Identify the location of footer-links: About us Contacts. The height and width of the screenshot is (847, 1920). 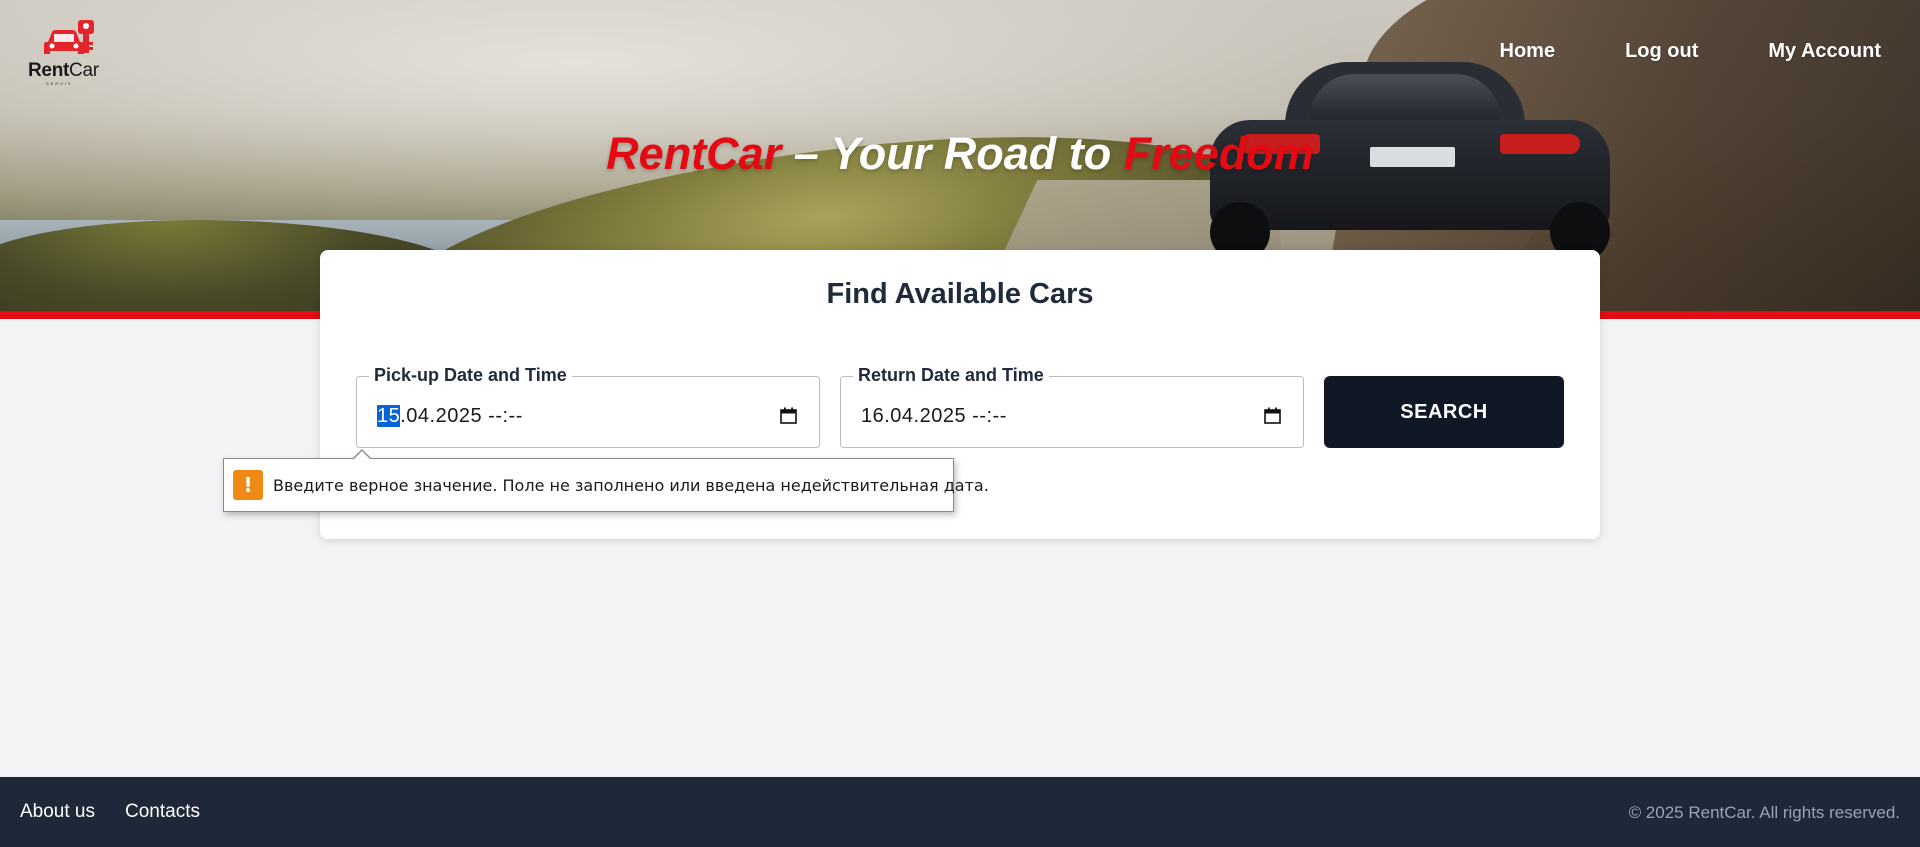
(125, 812).